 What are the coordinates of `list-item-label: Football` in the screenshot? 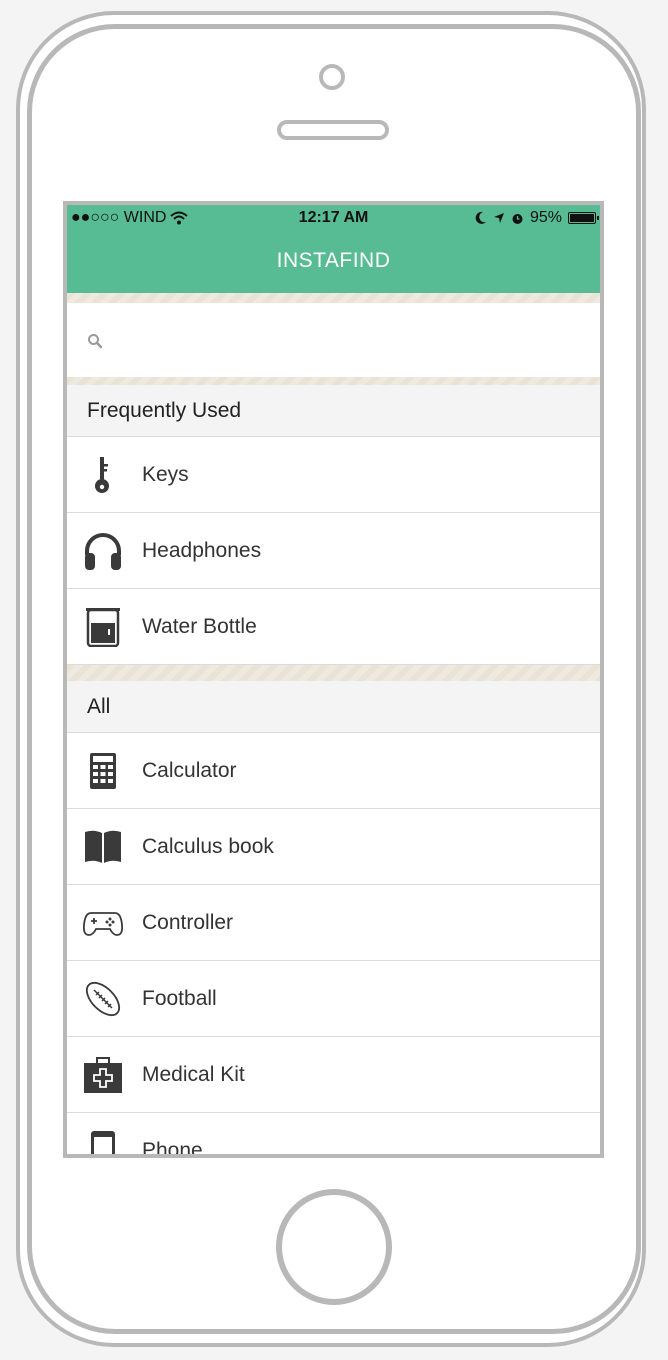 It's located at (179, 998).